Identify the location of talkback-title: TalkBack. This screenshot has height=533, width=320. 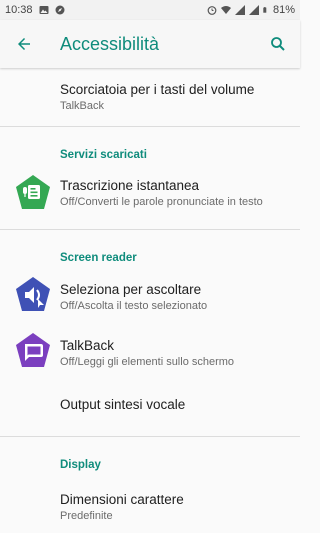
(87, 345).